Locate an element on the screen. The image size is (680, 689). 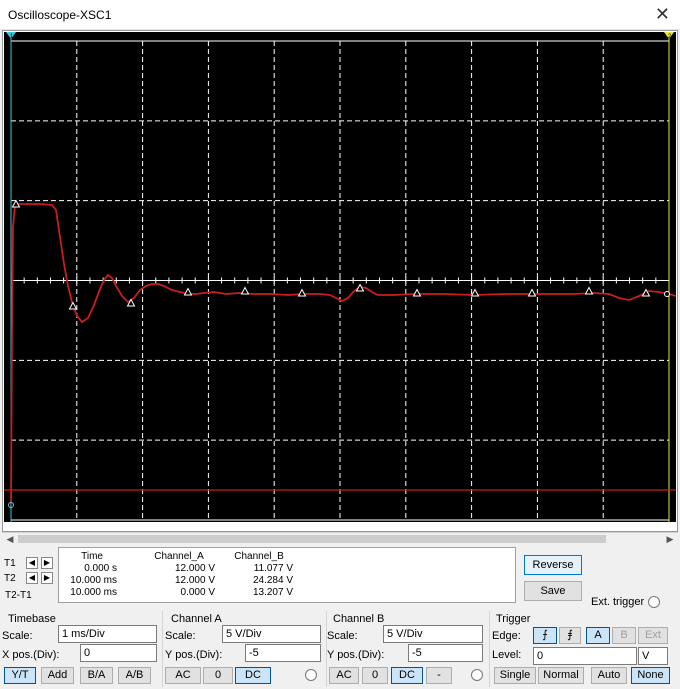
channel-a-dc-button: DC is located at coordinates (253, 675).